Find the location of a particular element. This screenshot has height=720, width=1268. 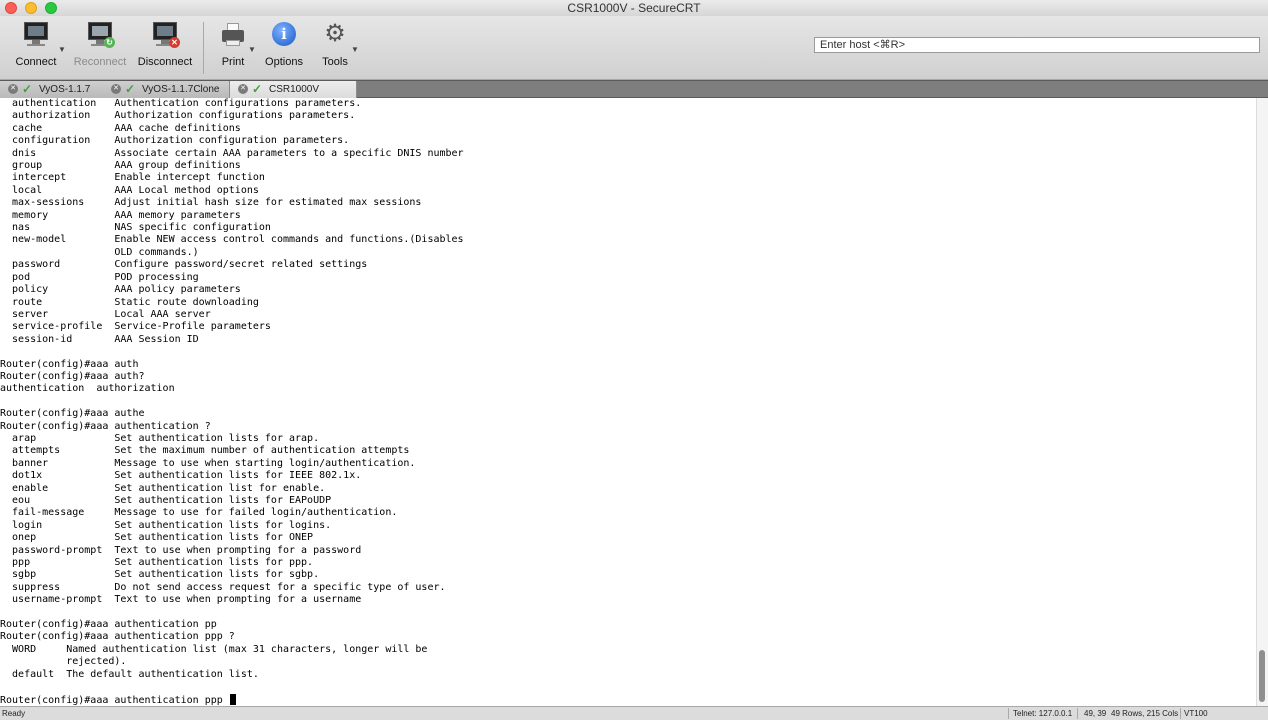

title-bar: CSR1000V - SecureCRT is located at coordinates (634, 8).